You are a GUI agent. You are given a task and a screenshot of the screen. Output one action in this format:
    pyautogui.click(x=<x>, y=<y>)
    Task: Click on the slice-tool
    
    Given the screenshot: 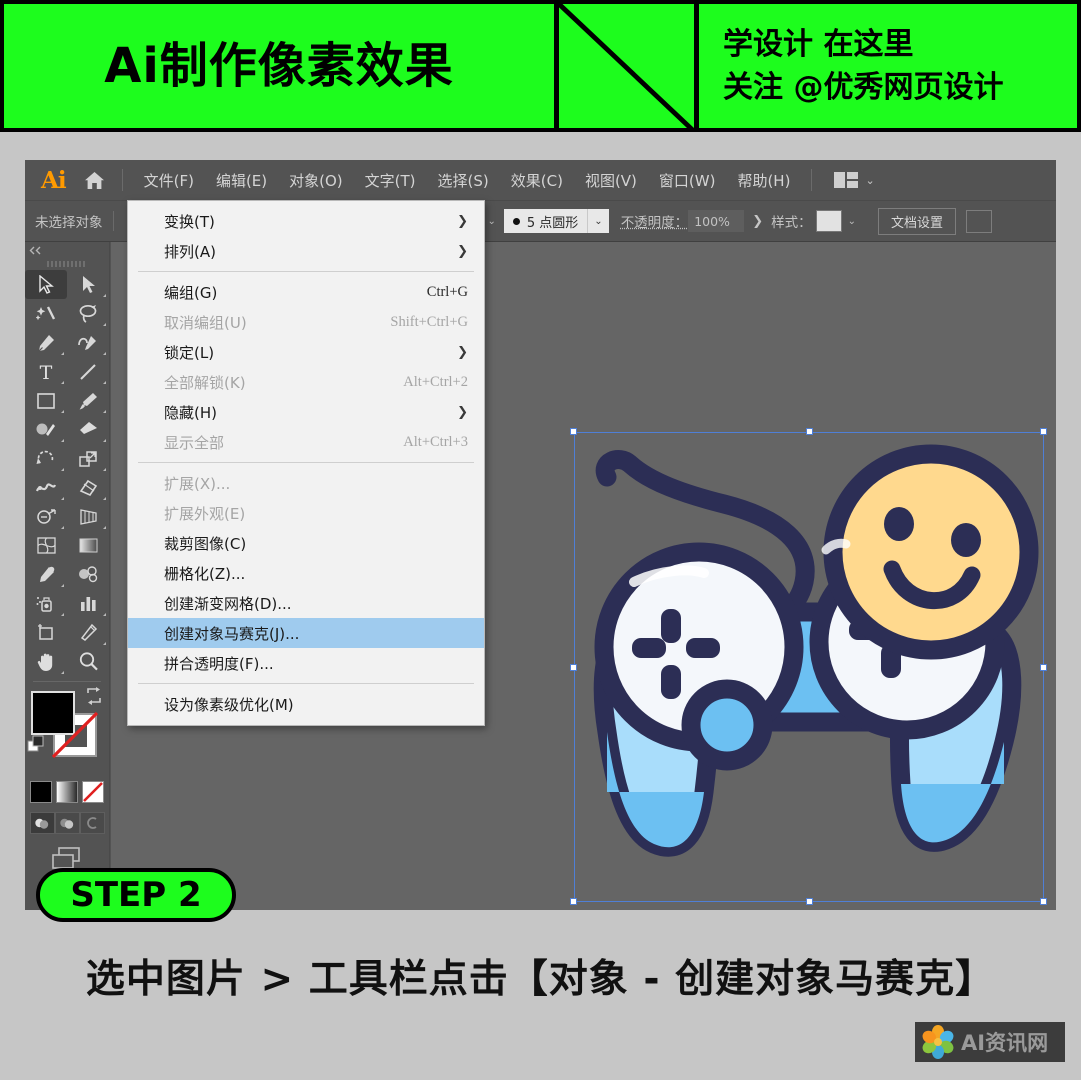 What is the action you would take?
    pyautogui.click(x=88, y=632)
    